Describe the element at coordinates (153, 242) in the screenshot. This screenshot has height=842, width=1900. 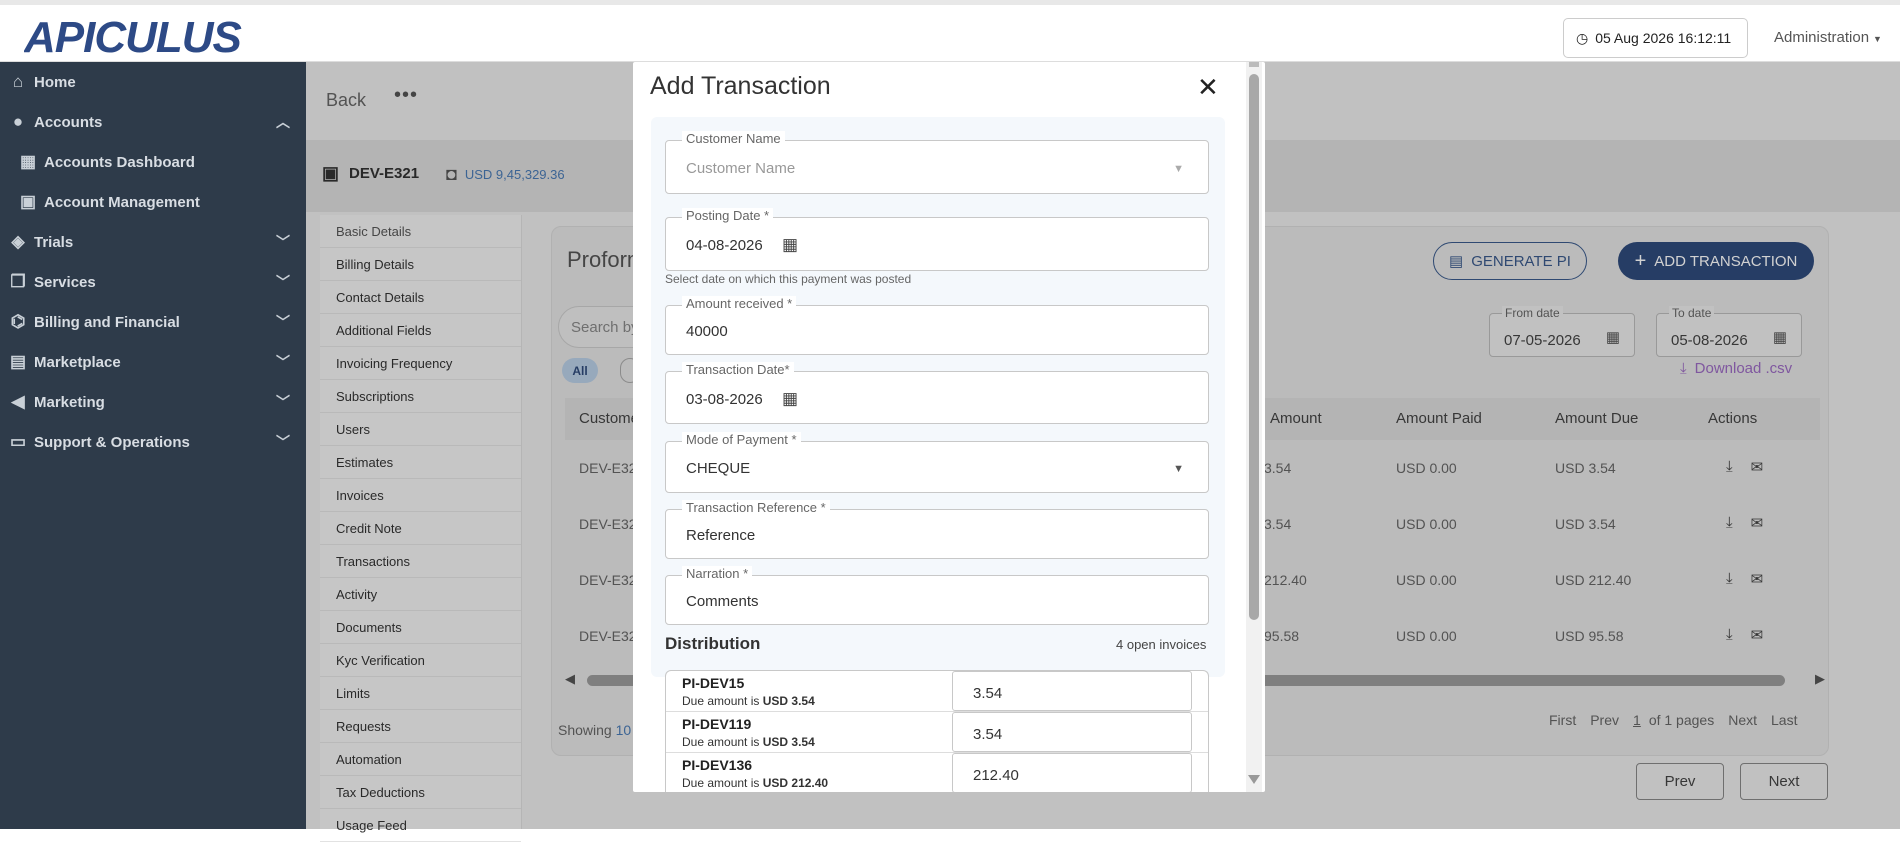
I see `sidebar-item-trials: ◈ Trials ﹀` at that location.